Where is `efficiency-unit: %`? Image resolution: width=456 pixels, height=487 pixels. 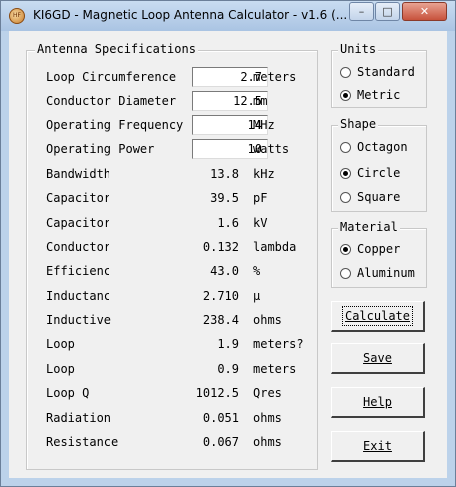
efficiency-unit: % is located at coordinates (257, 271).